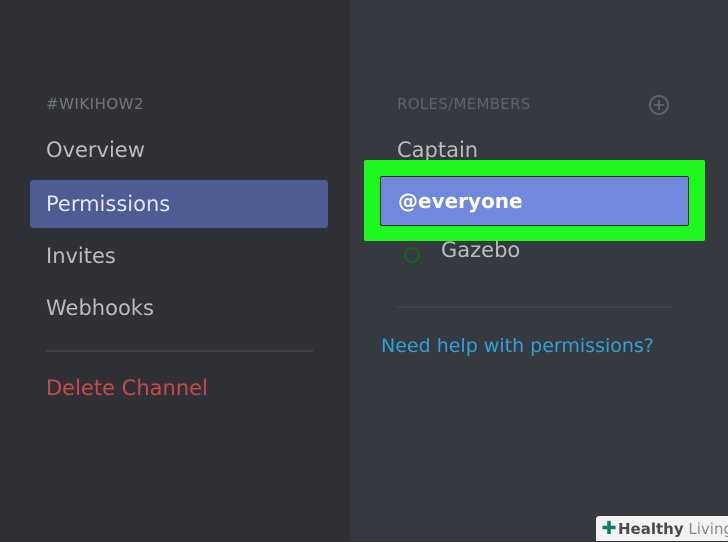  What do you see at coordinates (100, 308) in the screenshot?
I see `sidebar-item-webhooks: Webhooks` at bounding box center [100, 308].